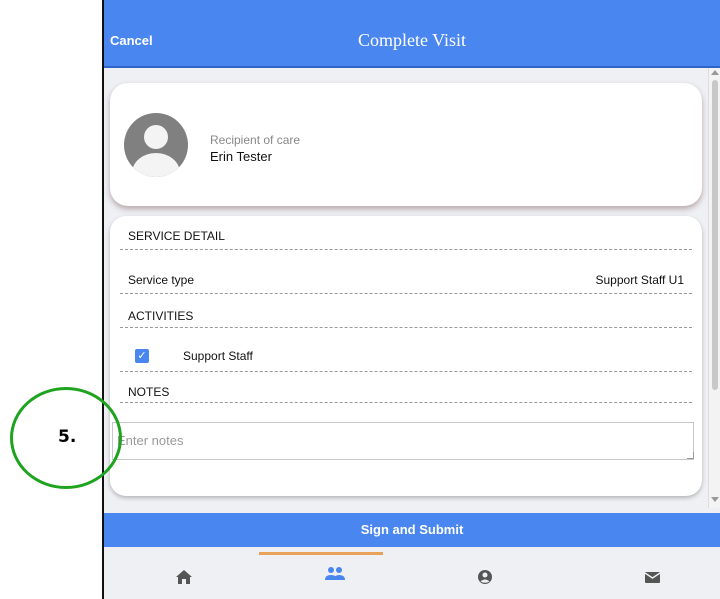 This screenshot has width=720, height=599. I want to click on mail-icon, so click(652, 577).